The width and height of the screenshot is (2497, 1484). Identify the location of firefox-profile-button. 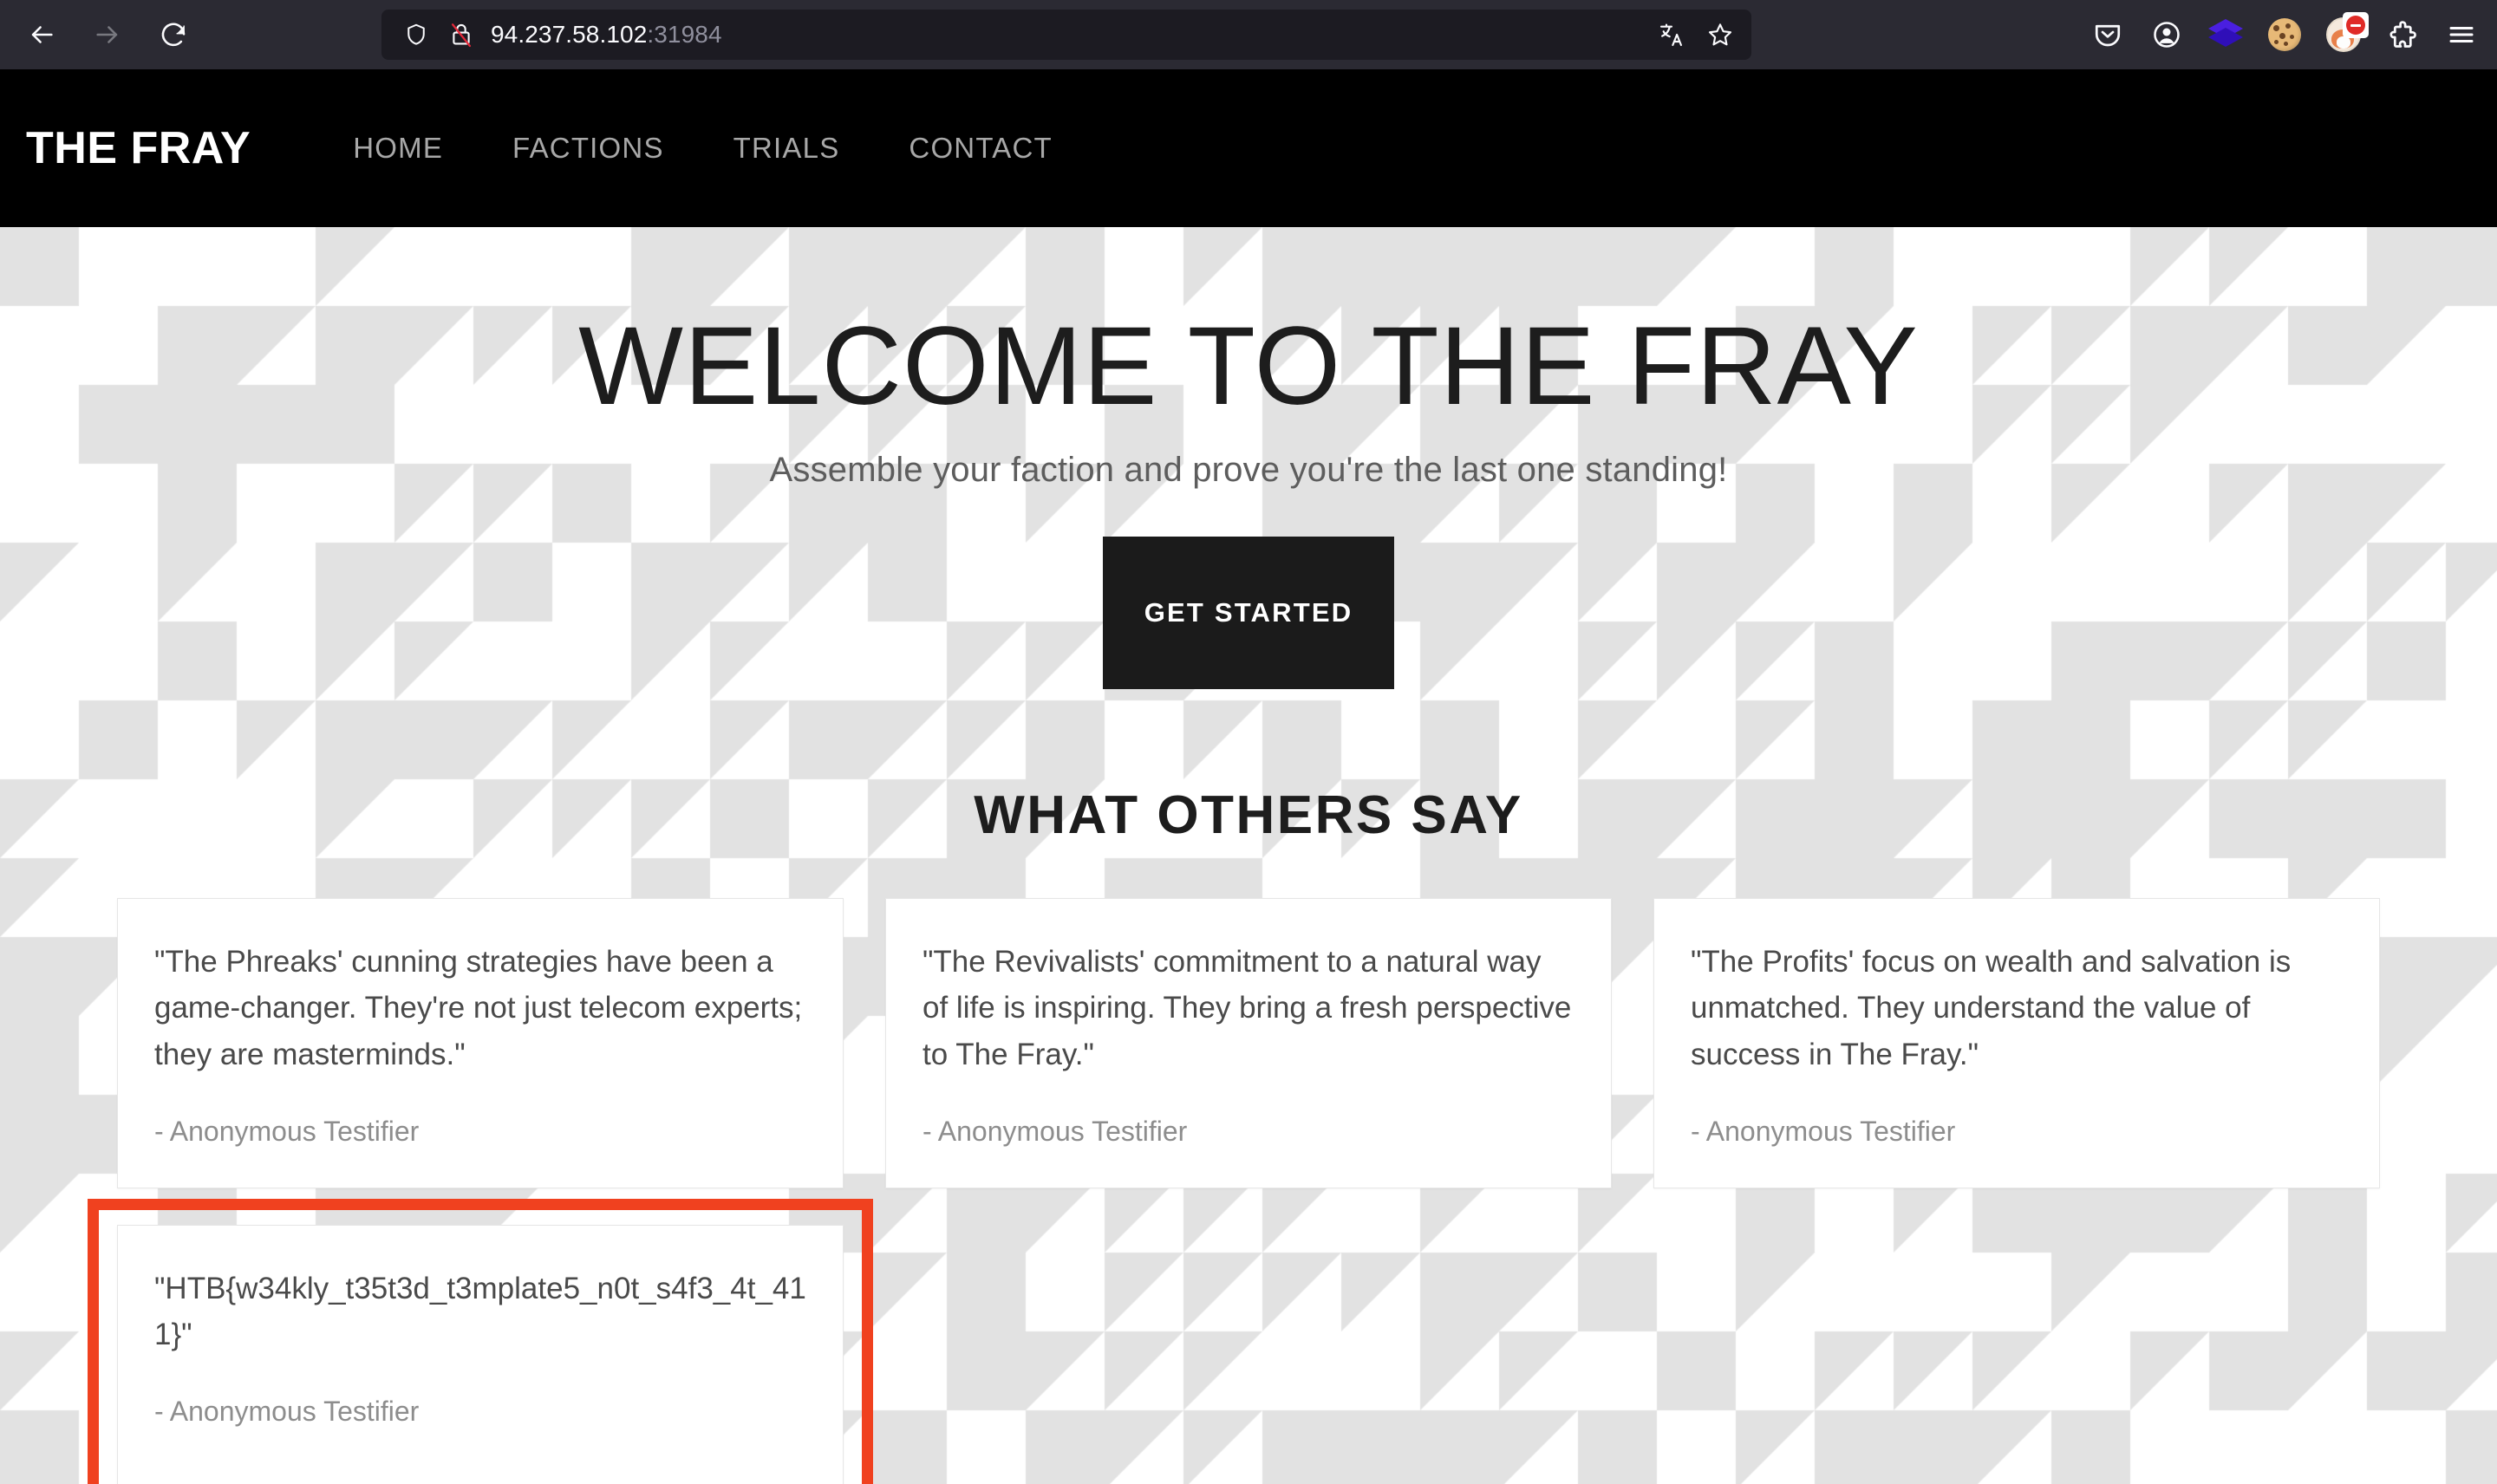
(2343, 34).